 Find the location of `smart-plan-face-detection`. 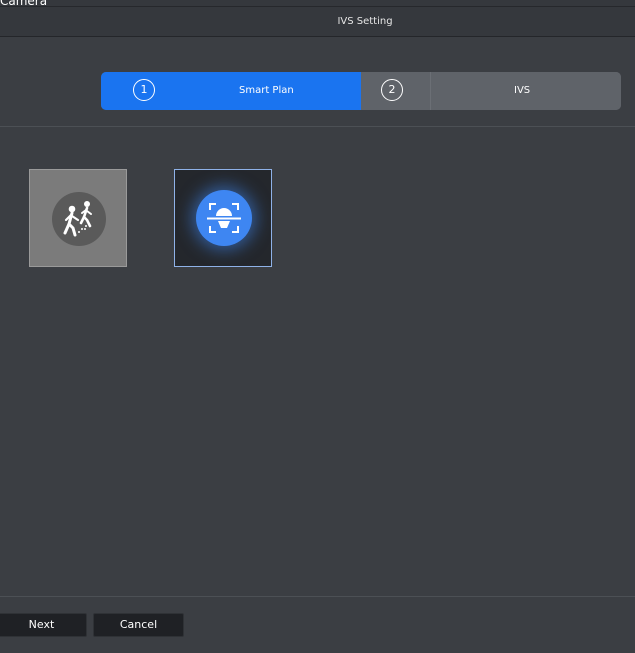

smart-plan-face-detection is located at coordinates (223, 218).